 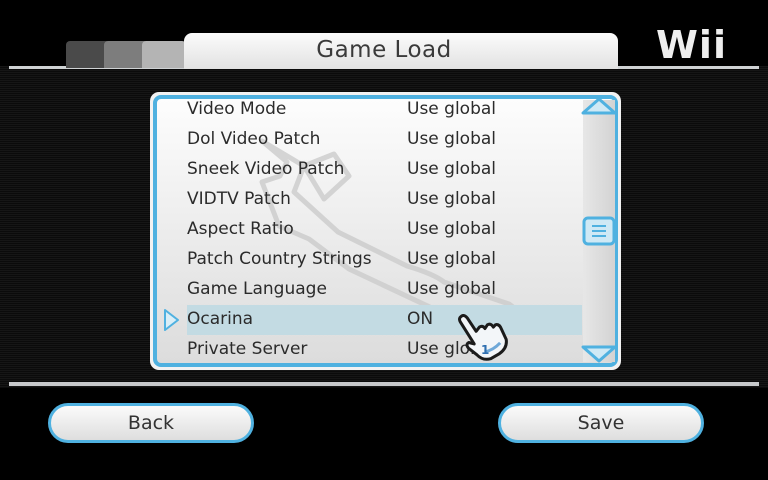 I want to click on player-number: 1, so click(x=485, y=350).